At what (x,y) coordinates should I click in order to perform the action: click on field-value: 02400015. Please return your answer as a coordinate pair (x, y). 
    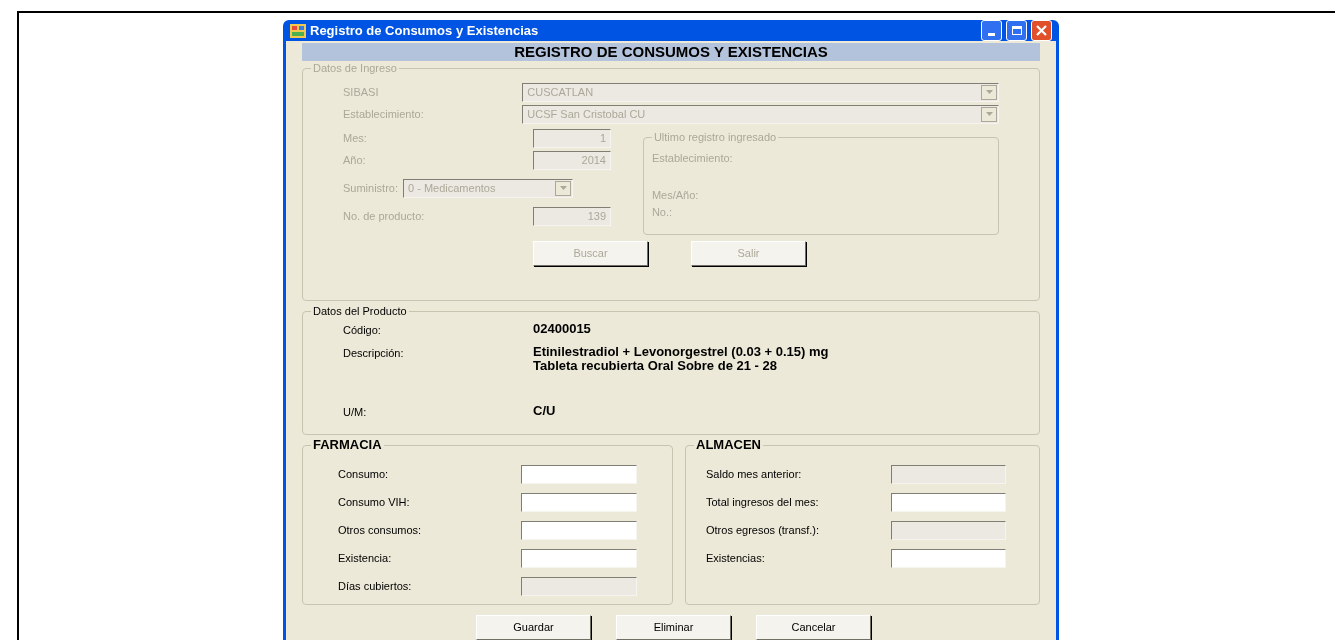
    Looking at the image, I should click on (562, 329).